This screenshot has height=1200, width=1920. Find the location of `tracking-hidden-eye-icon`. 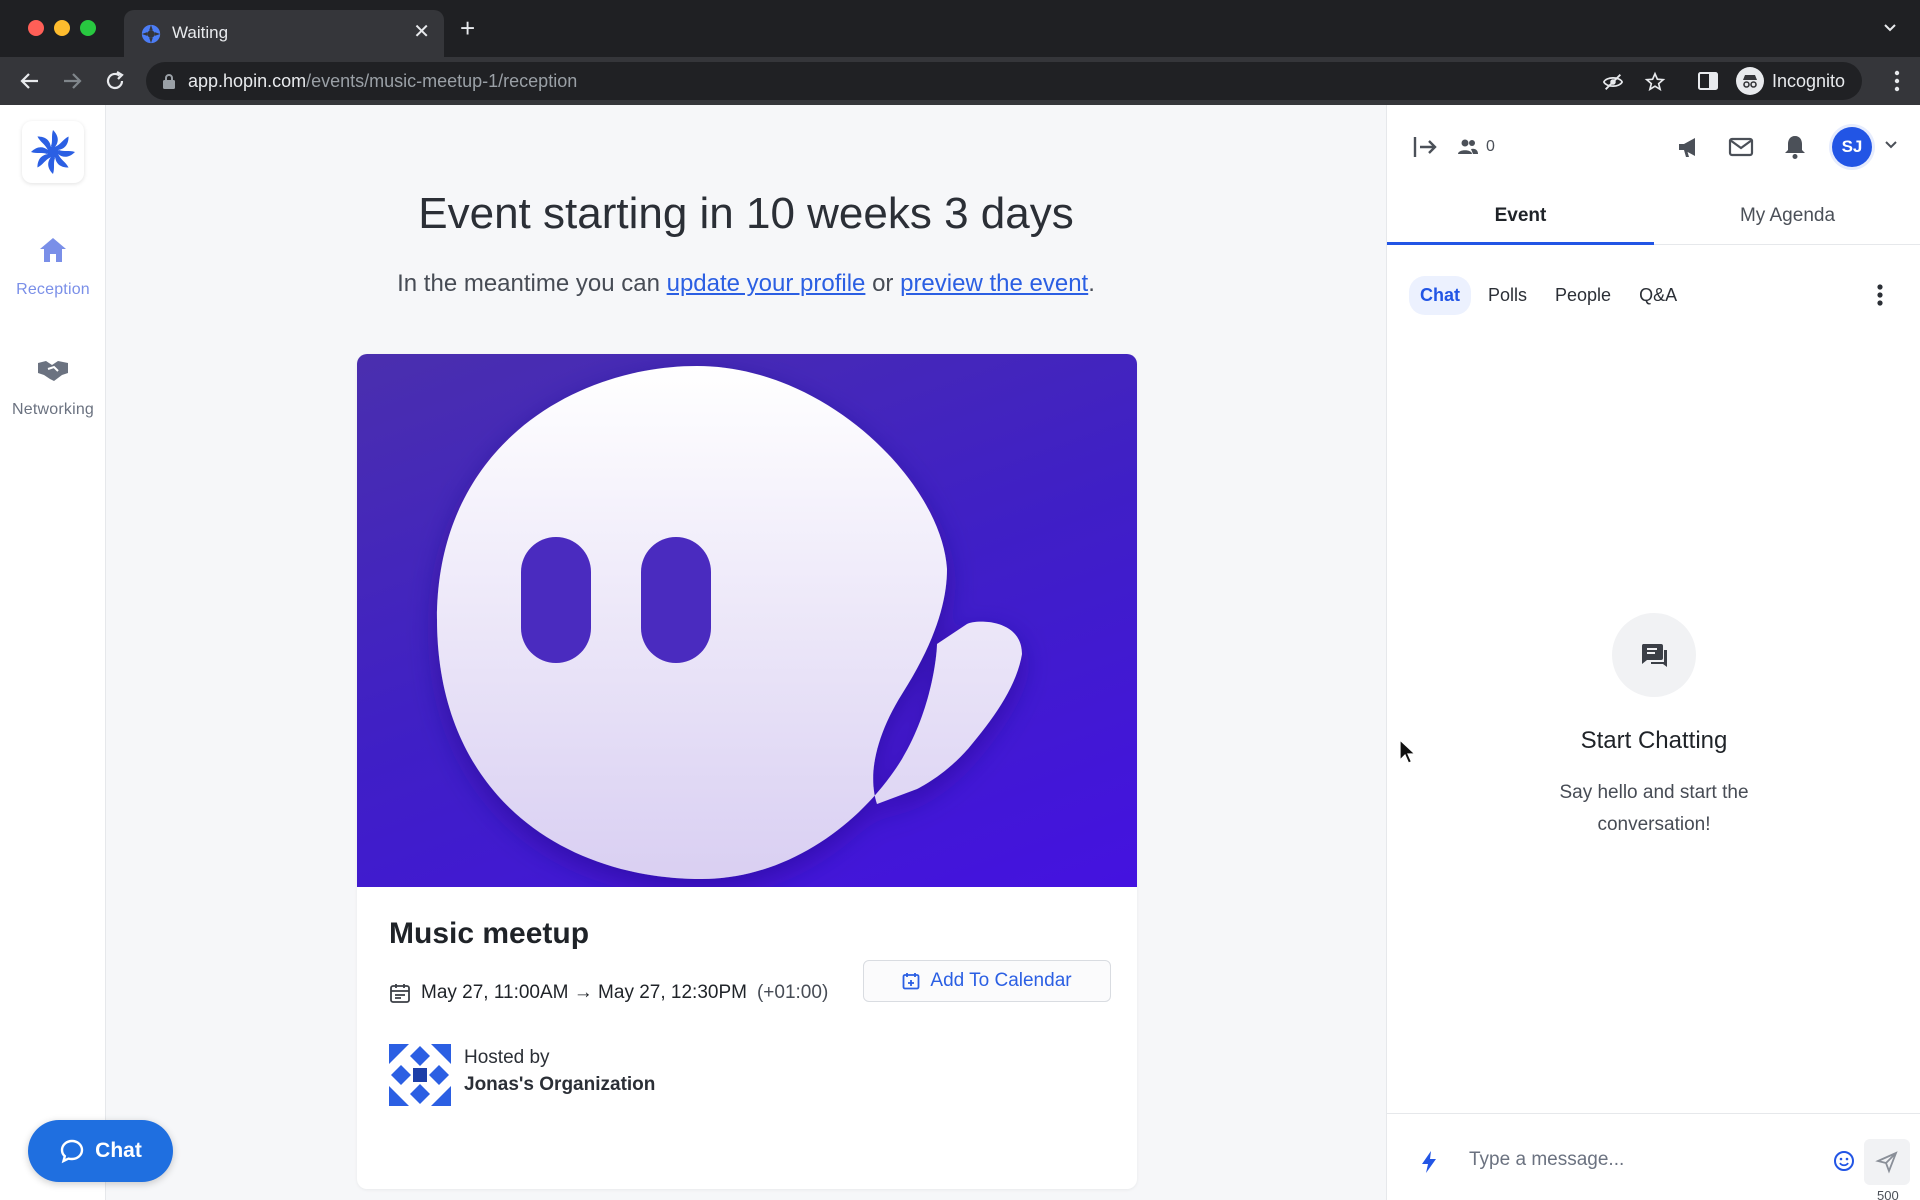

tracking-hidden-eye-icon is located at coordinates (1613, 82).